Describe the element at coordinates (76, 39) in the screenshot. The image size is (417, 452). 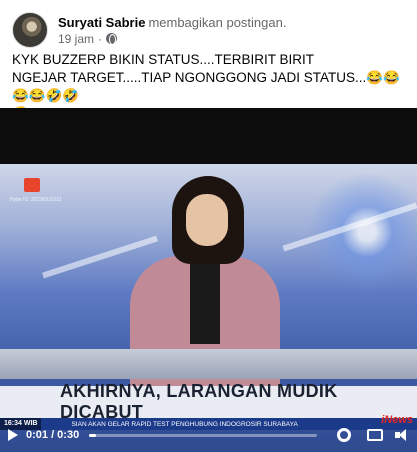
I see `post-time: 19 jam` at that location.